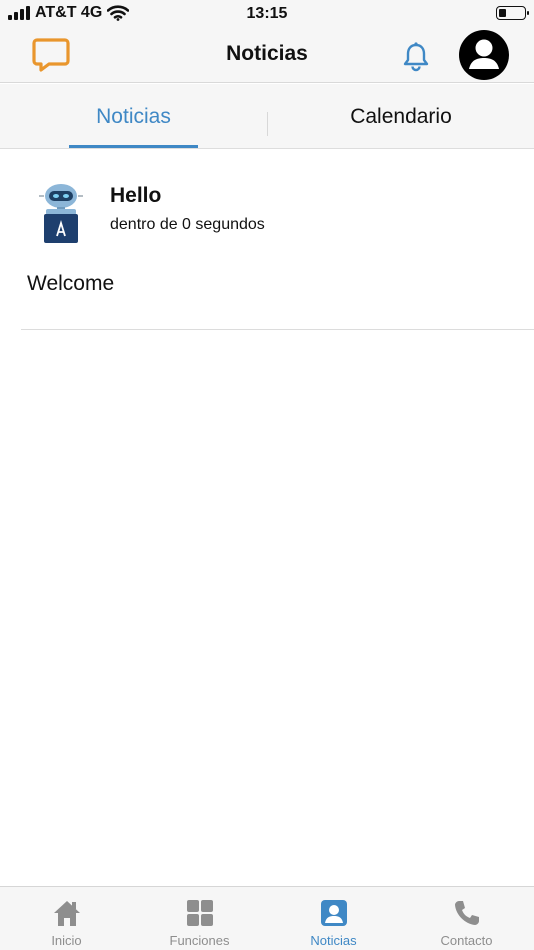 This screenshot has height=950, width=534. I want to click on battery-level, so click(502, 13).